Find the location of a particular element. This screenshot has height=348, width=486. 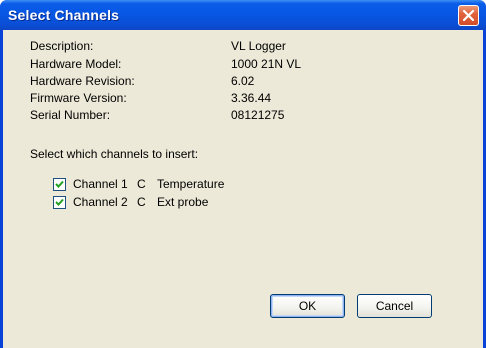

cancel-button: Cancel is located at coordinates (394, 306).